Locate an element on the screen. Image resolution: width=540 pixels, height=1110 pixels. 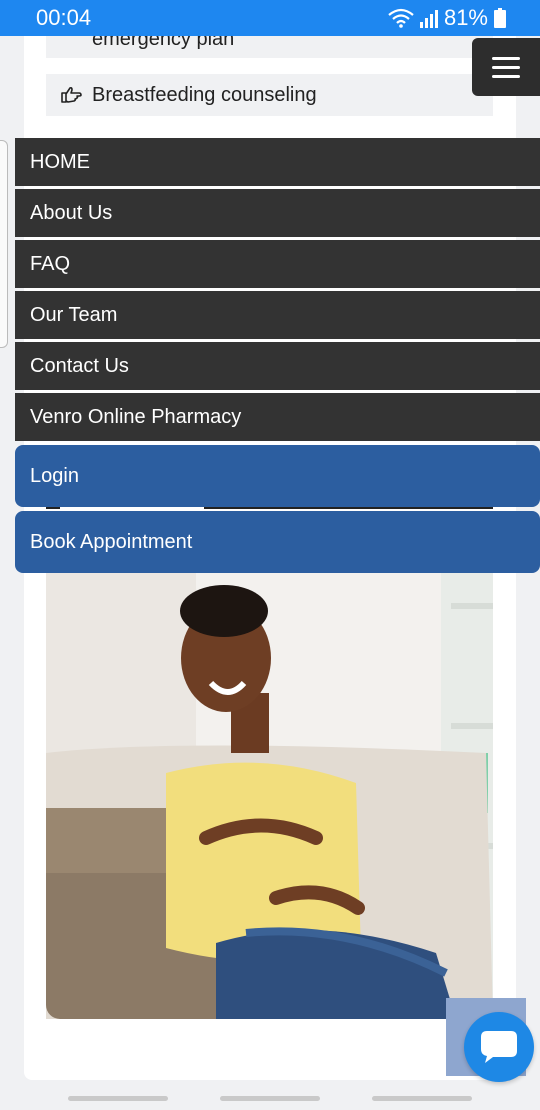
hamburger-icon is located at coordinates (506, 58).